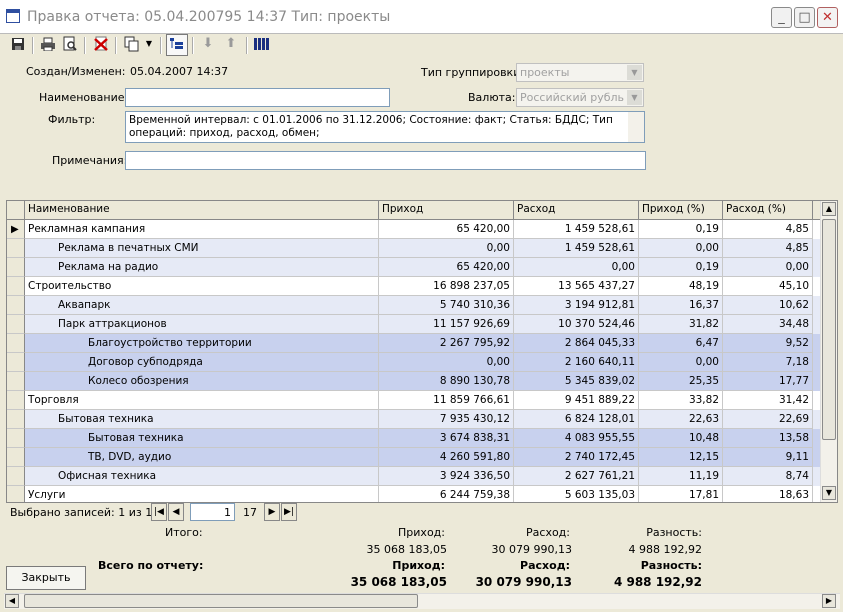  Describe the element at coordinates (768, 362) in the screenshot. I see `cell-expense-pct: 7,18` at that location.